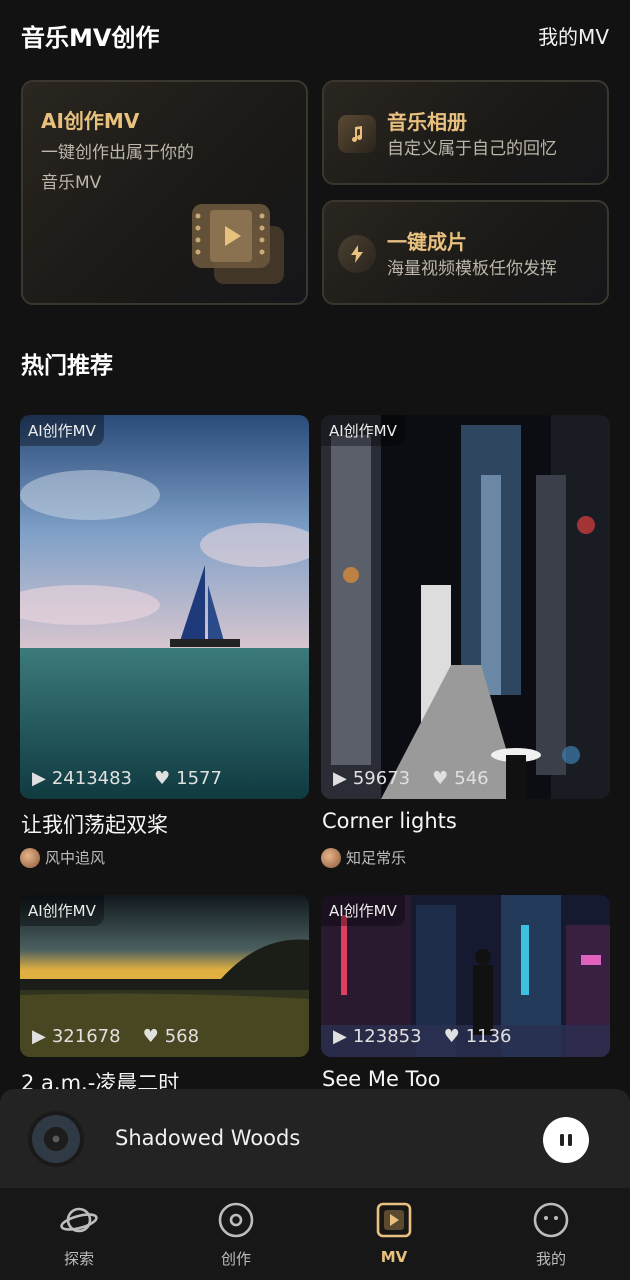  I want to click on like-count: 1577, so click(199, 778).